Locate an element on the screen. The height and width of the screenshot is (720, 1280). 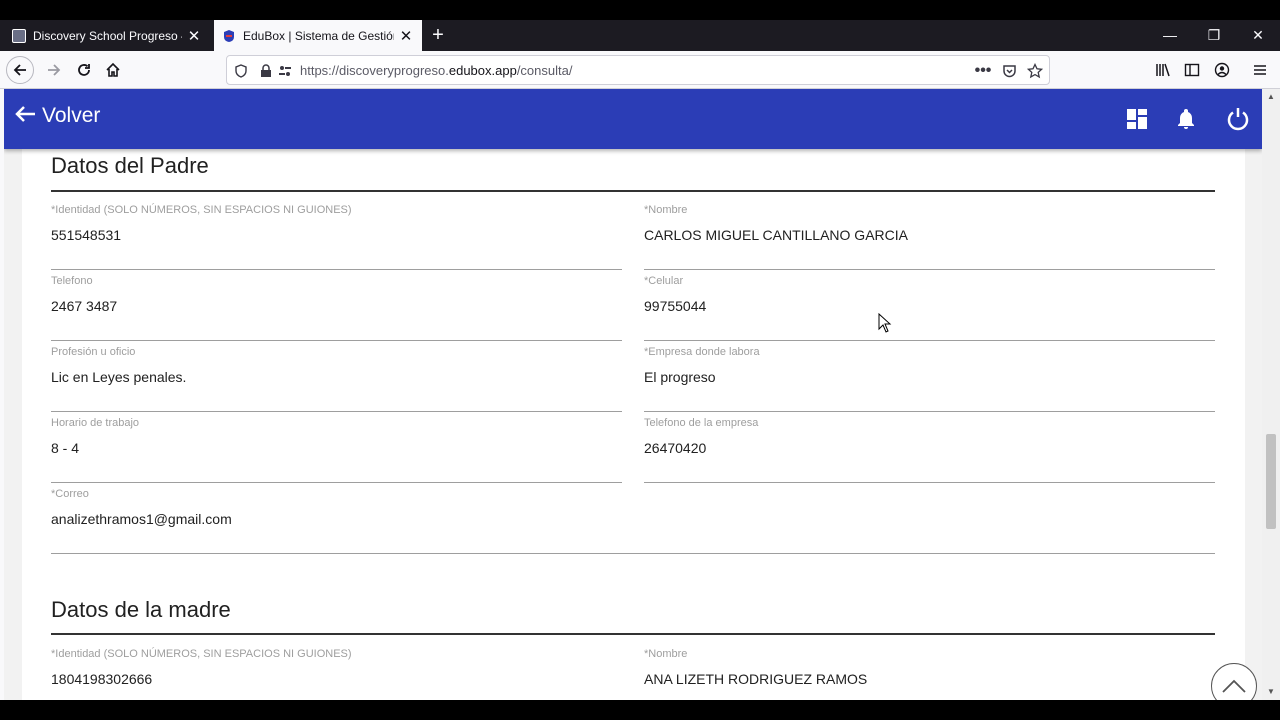
field-value: 8 - 4 is located at coordinates (65, 448).